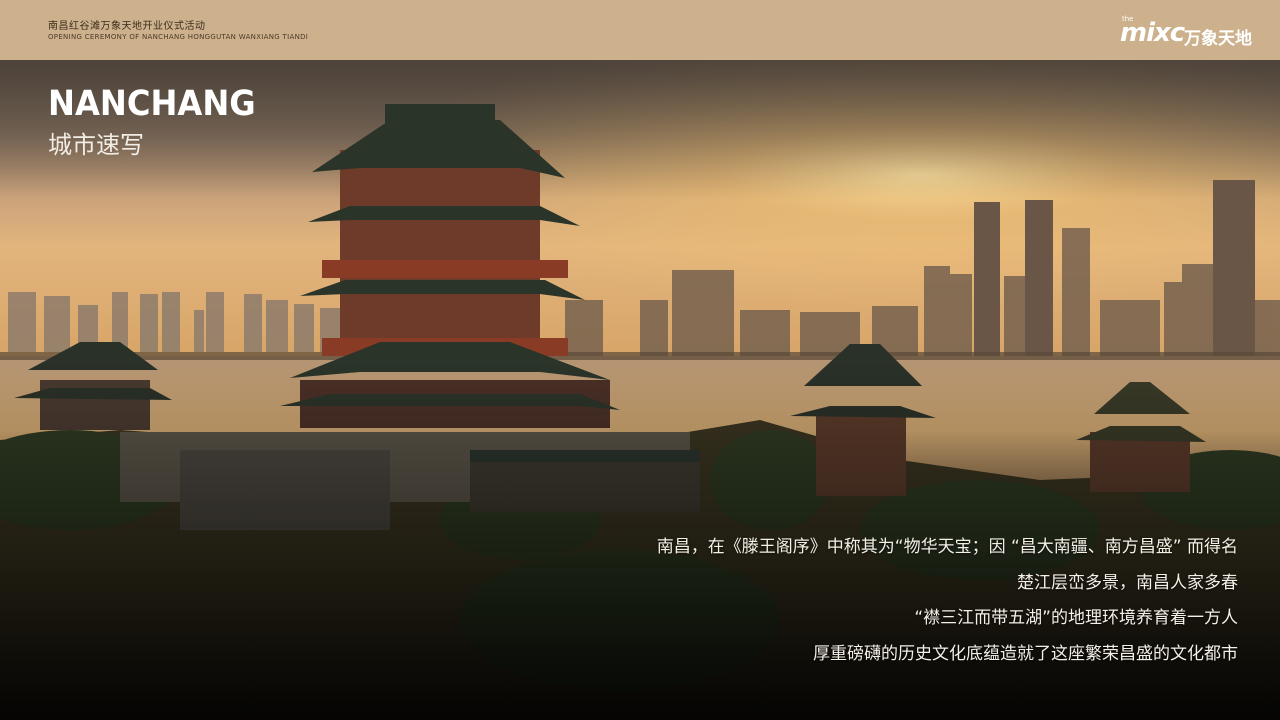 Image resolution: width=1280 pixels, height=720 pixels. Describe the element at coordinates (1076, 618) in the screenshot. I see `description-line: “襟三江而带五湖”的地理环境养育着一方人` at that location.